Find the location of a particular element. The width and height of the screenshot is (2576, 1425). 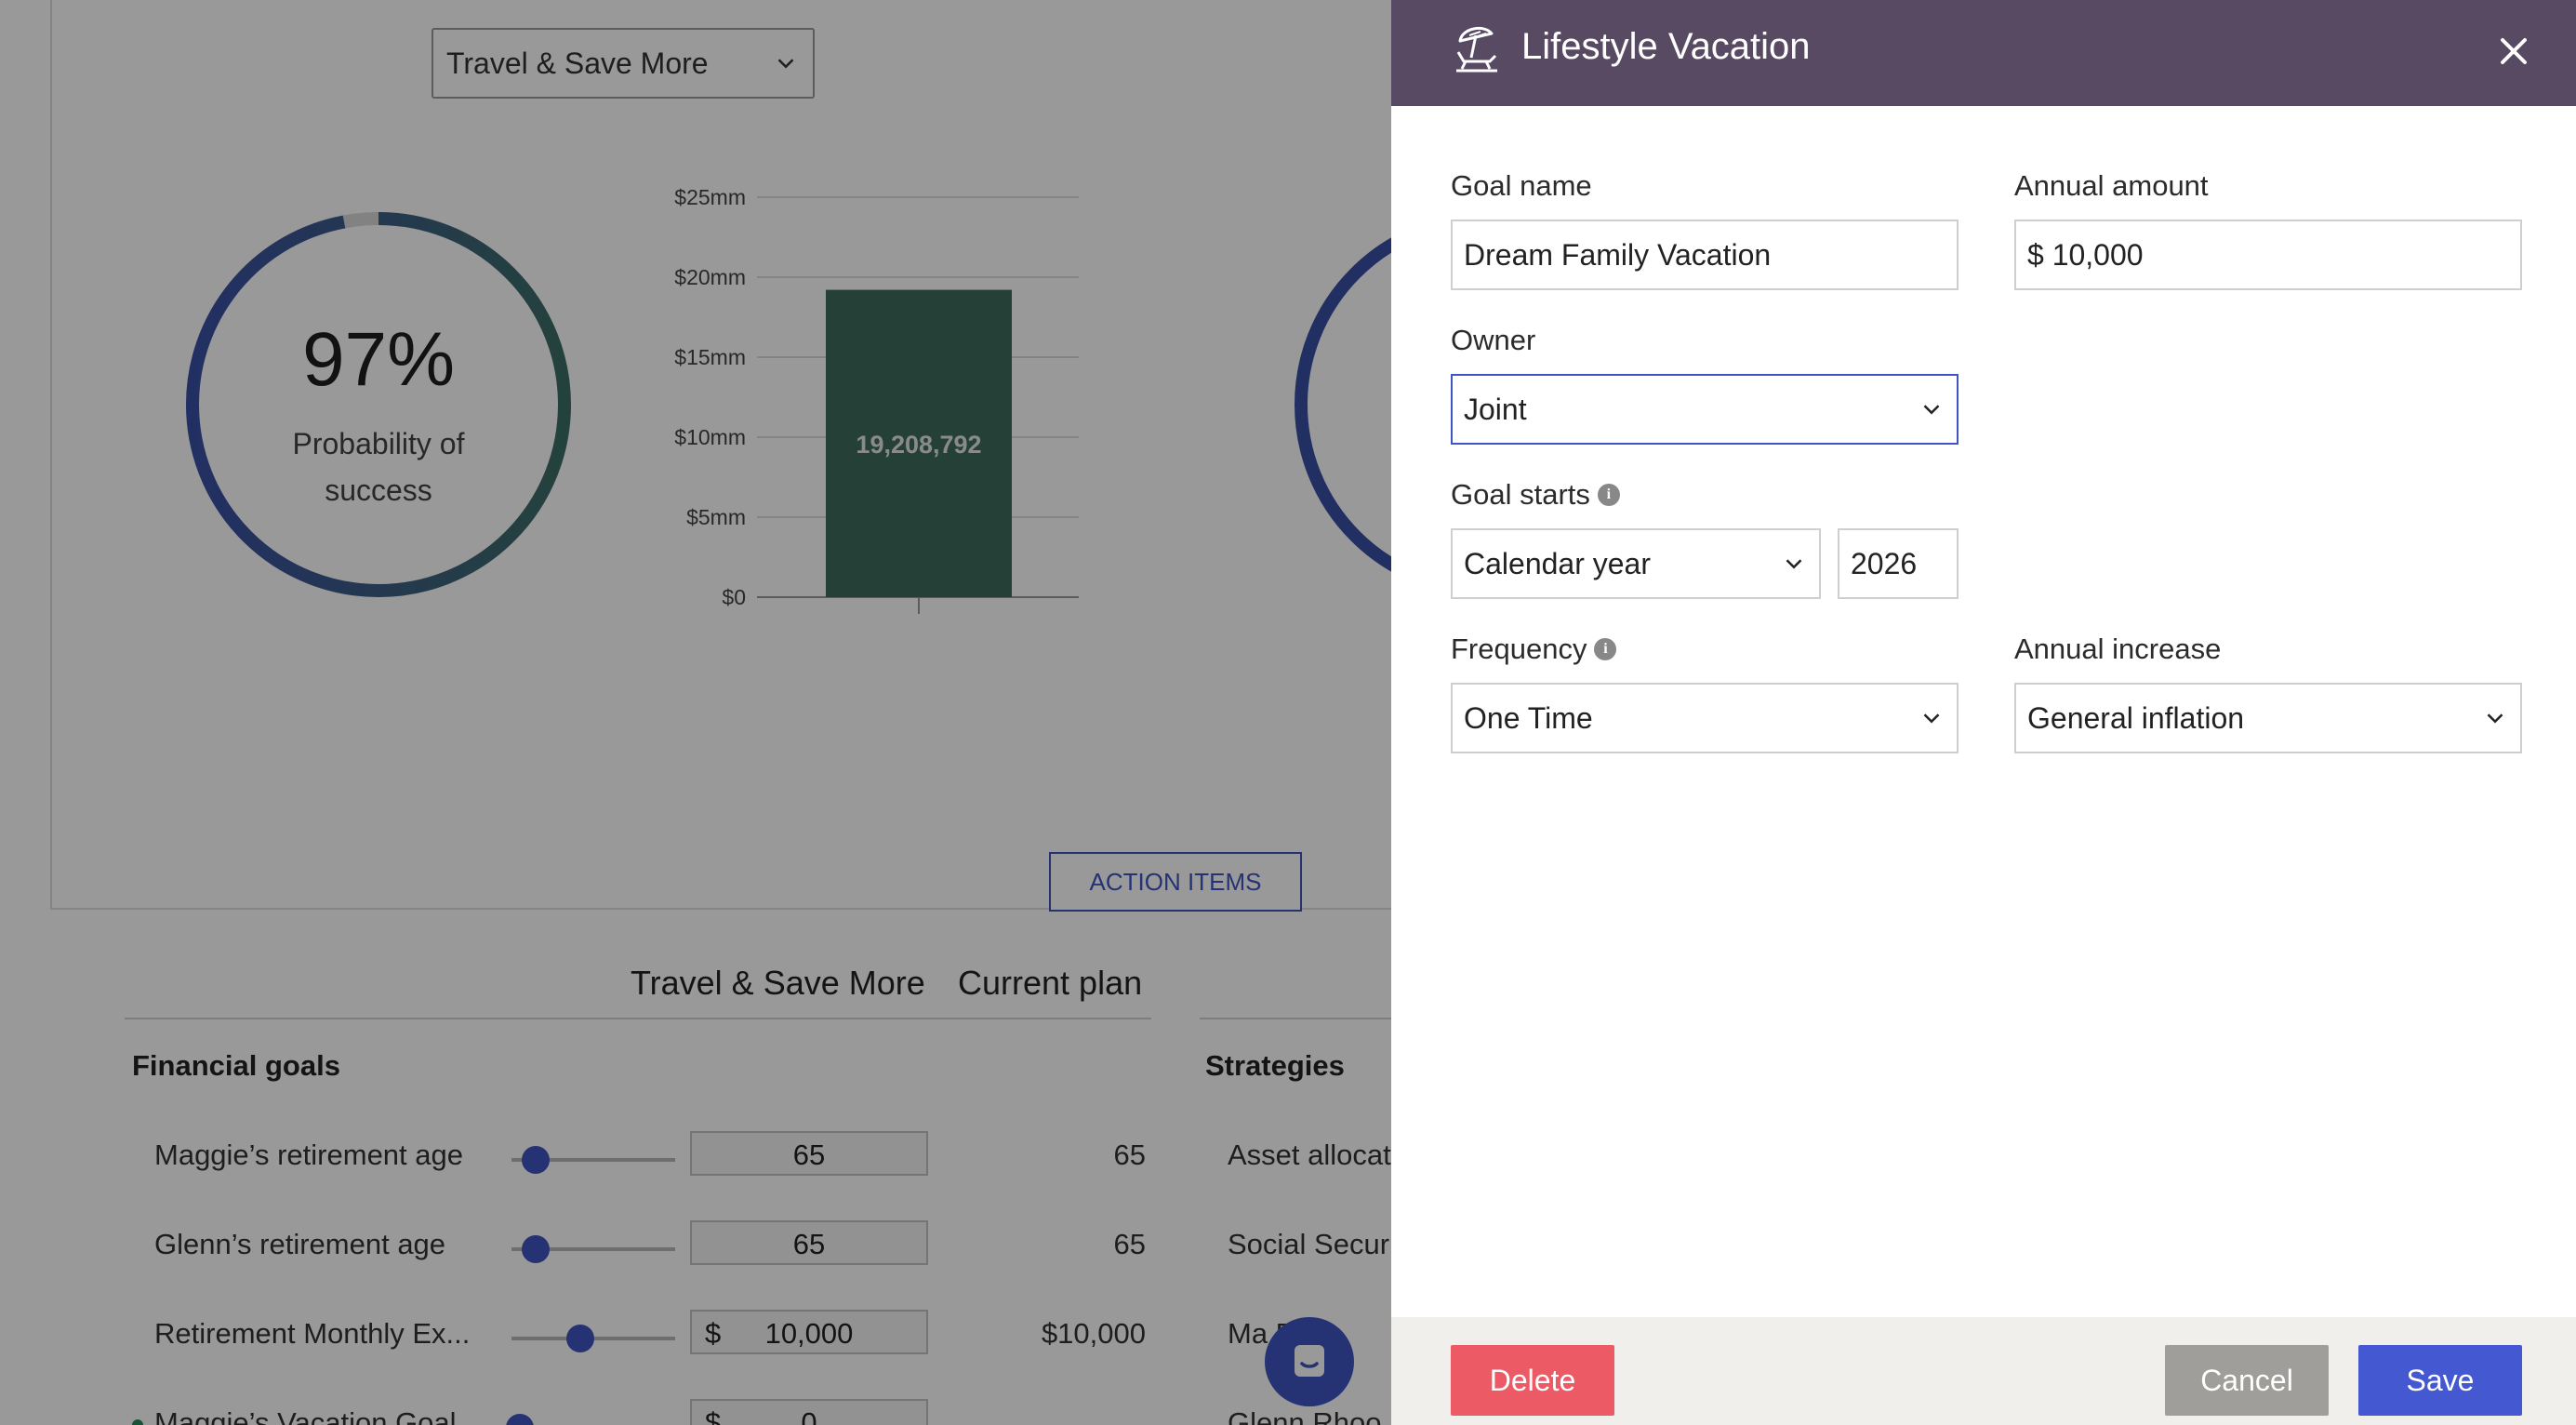

goal-starts-type-select: Calendar year is located at coordinates (1636, 563).